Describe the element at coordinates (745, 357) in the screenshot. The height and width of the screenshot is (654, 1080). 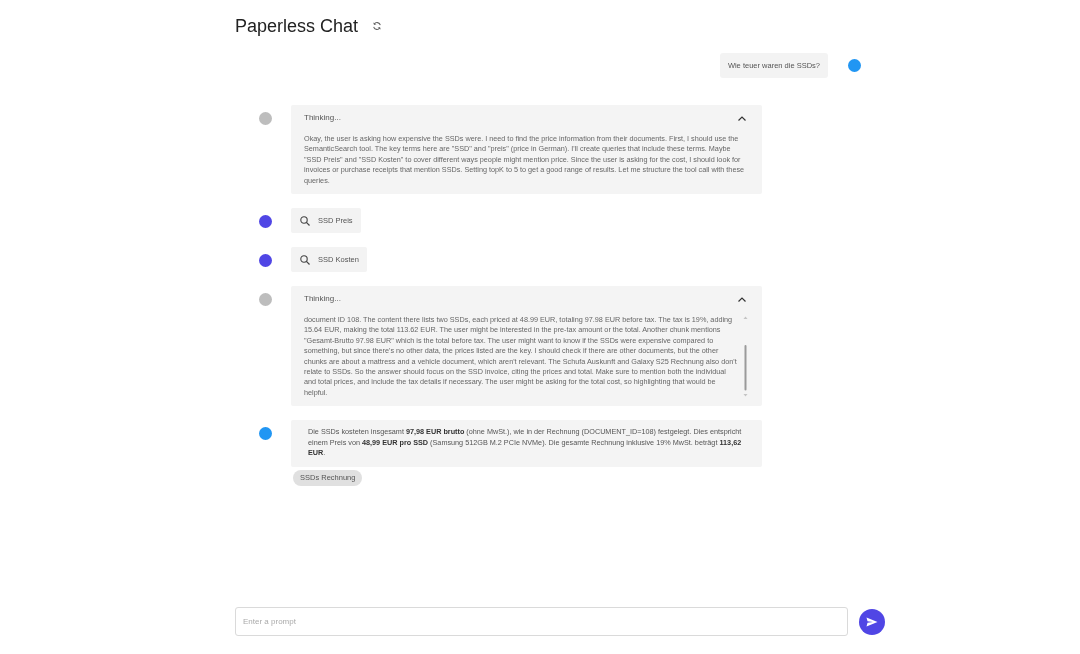
I see `scrollbar` at that location.